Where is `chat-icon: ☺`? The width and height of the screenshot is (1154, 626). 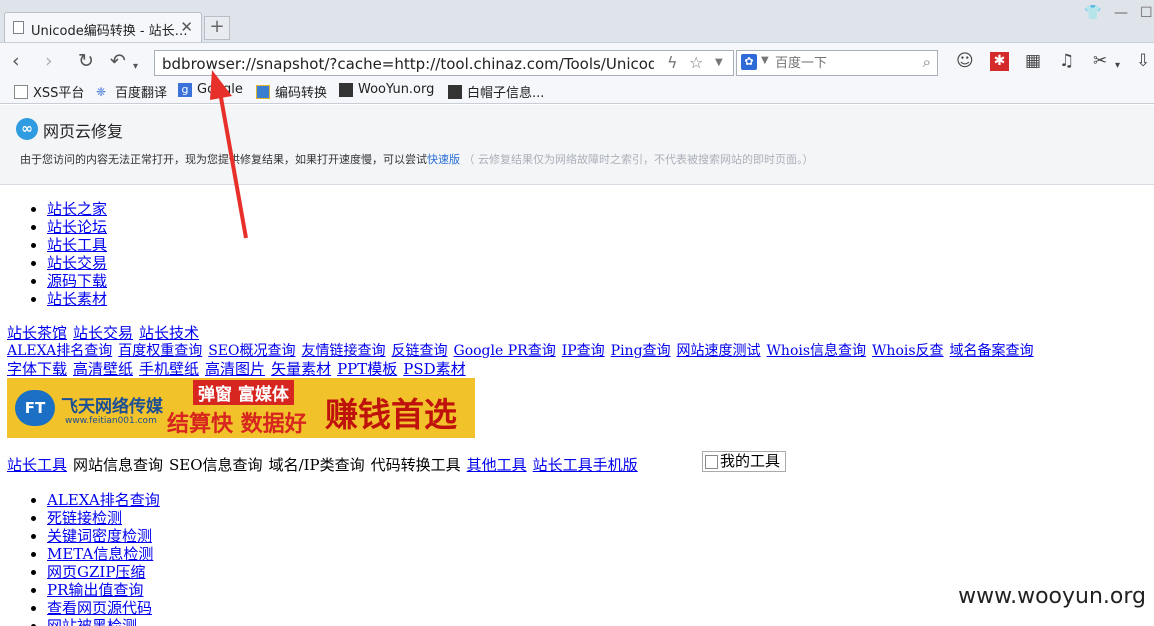
chat-icon: ☺ is located at coordinates (965, 61).